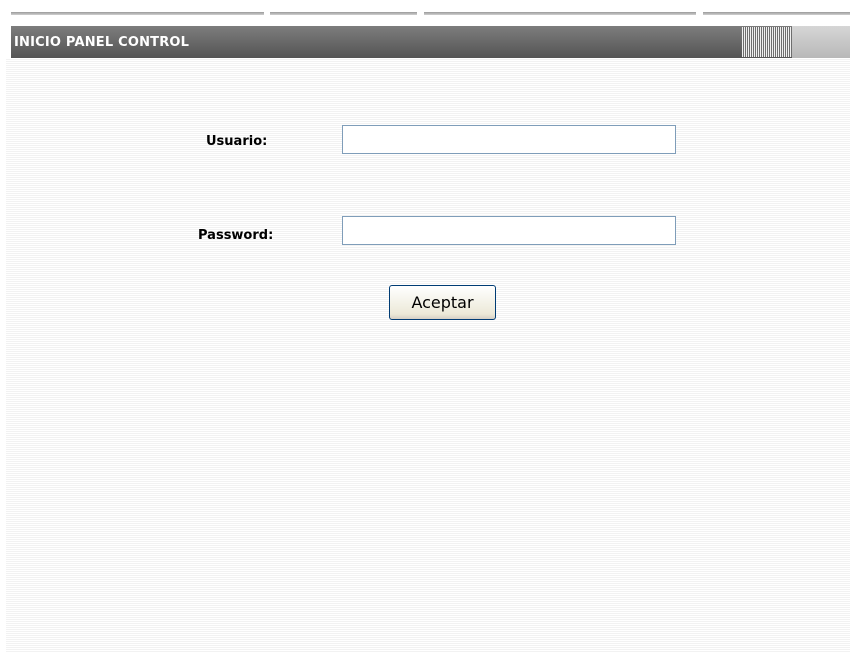  I want to click on username-label: Usuario:, so click(237, 141).